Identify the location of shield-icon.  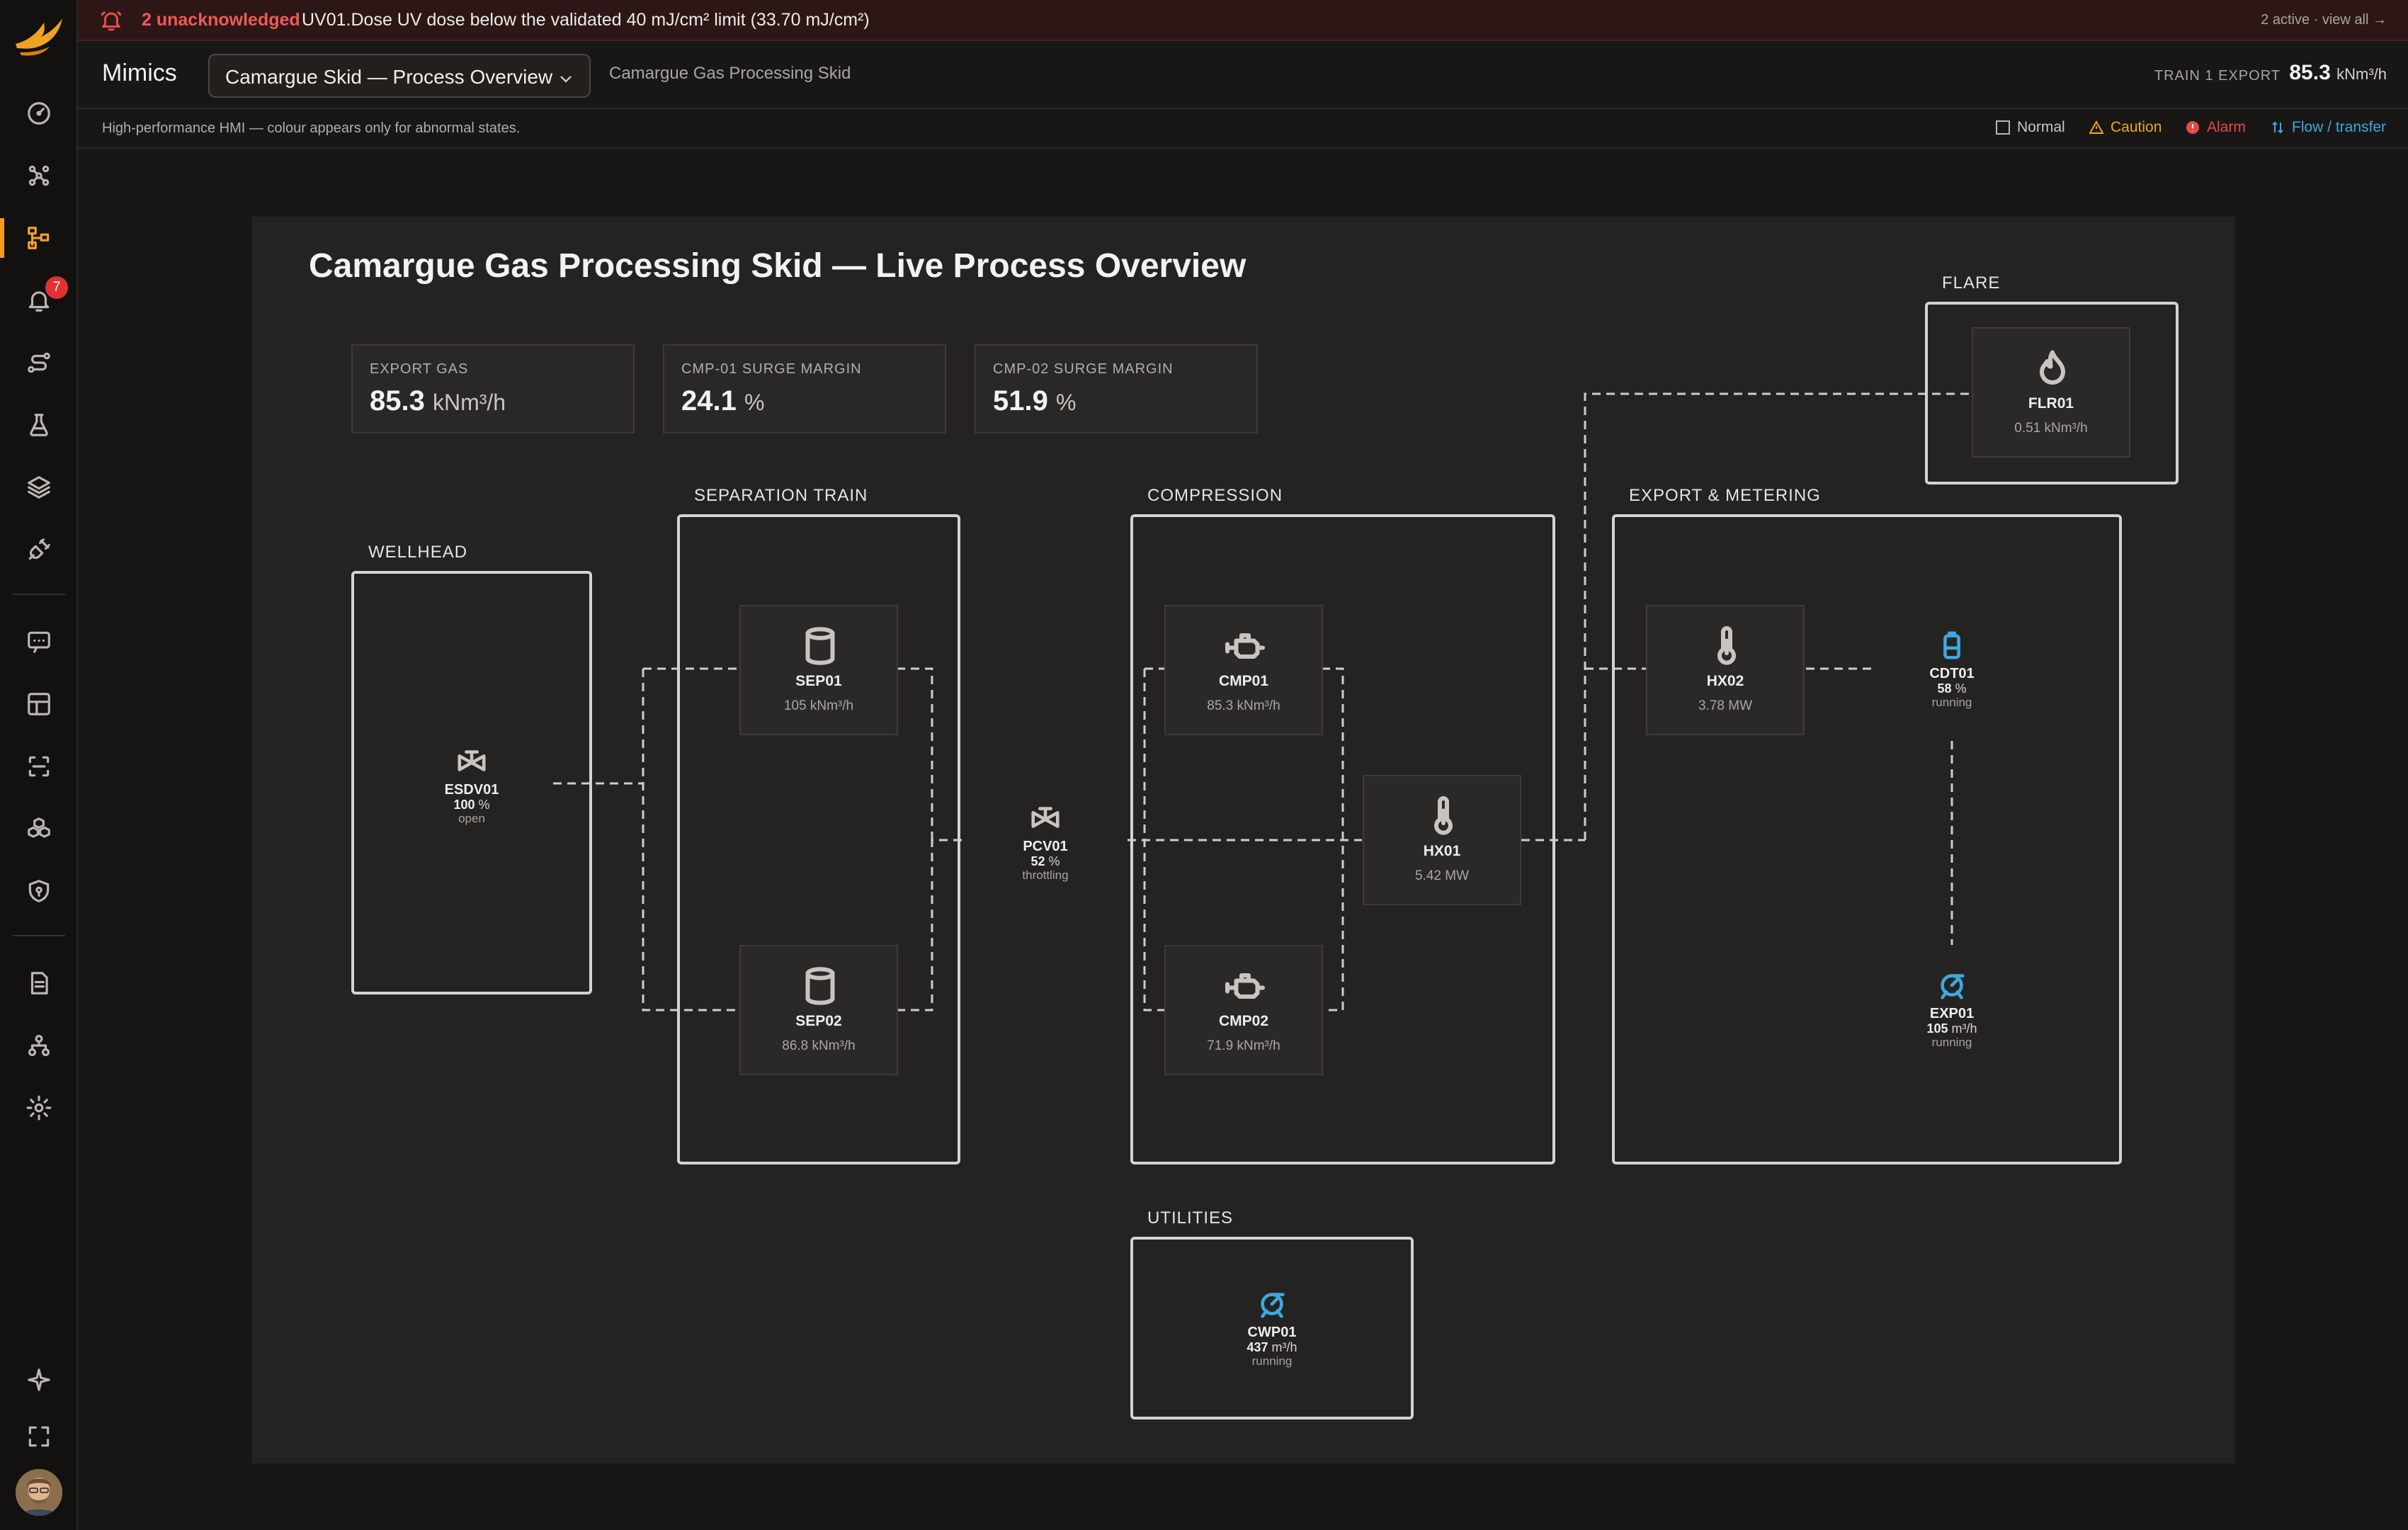
(39, 891).